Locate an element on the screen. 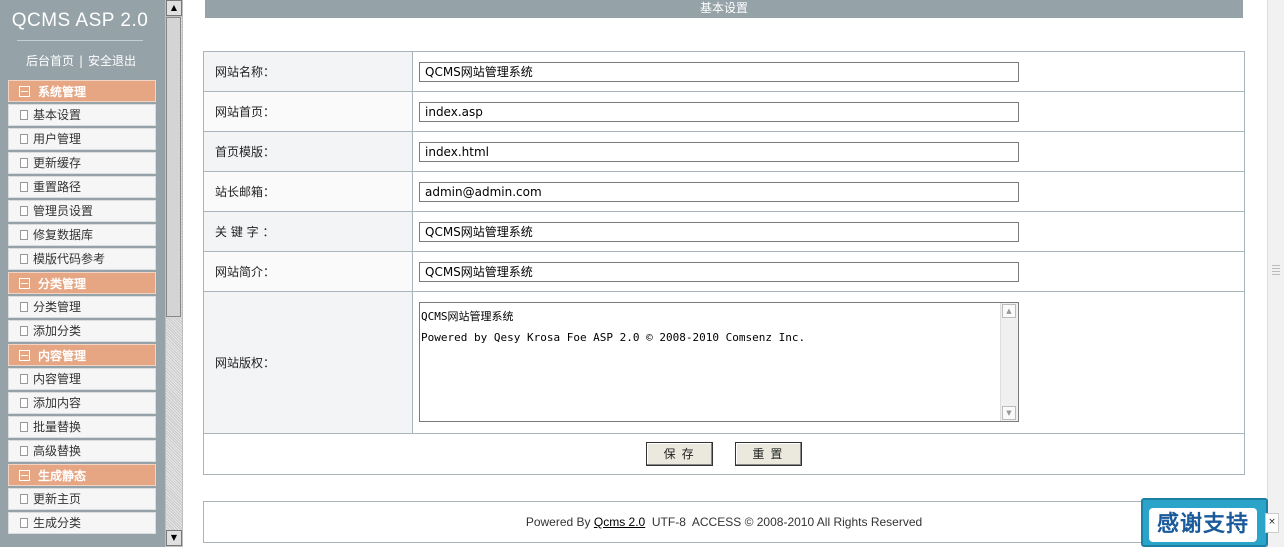 This screenshot has width=1284, height=547. sidebar-item-add-category: 添加分类 is located at coordinates (82, 331).